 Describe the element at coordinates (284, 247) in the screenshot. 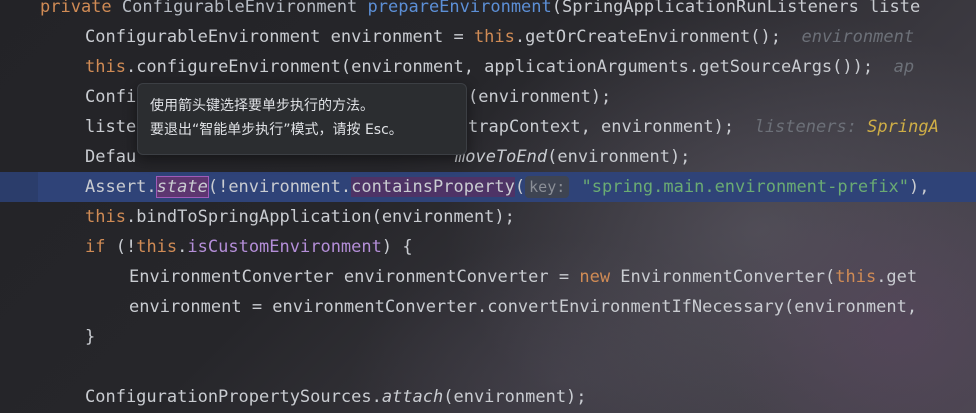

I see `code-field: isCustomEnvironment` at that location.